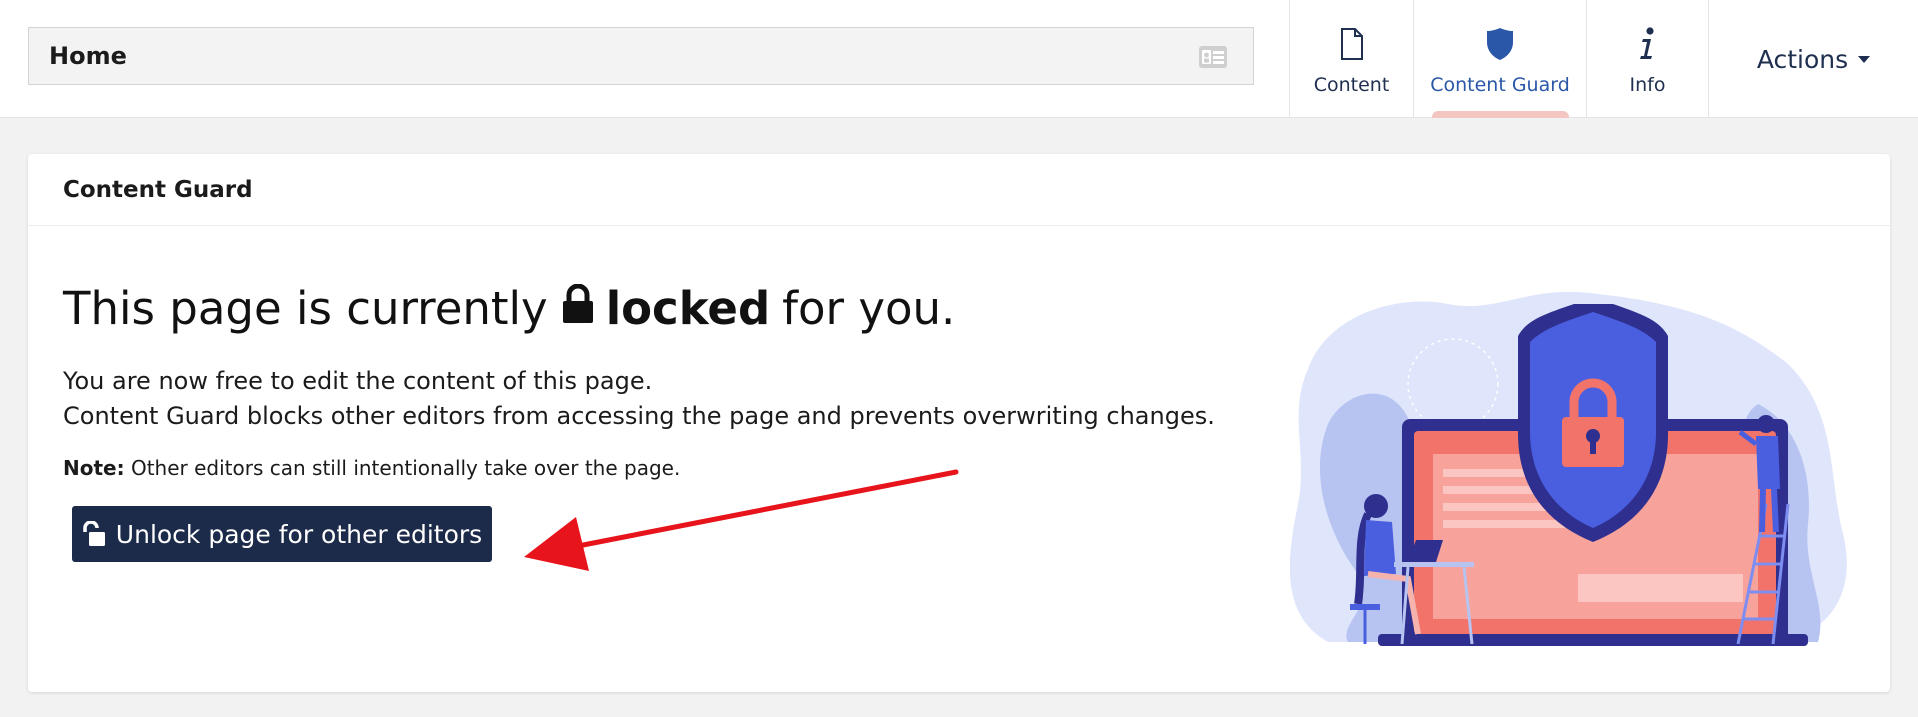  Describe the element at coordinates (299, 534) in the screenshot. I see `unlock-button-label: Unlock page for other editors` at that location.